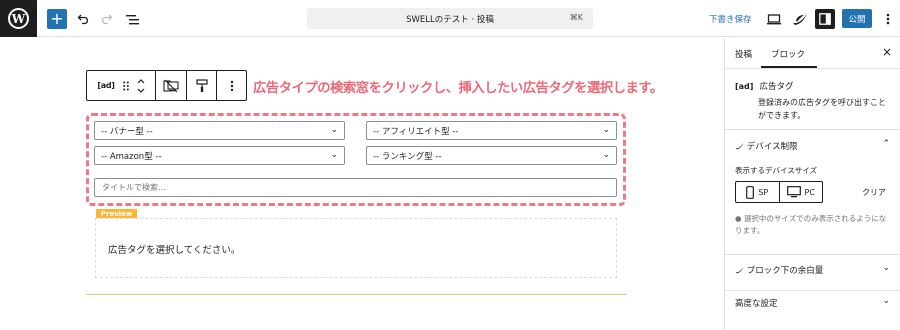 The height and width of the screenshot is (330, 900). I want to click on instruction-annotation: 広告タイプの検索窓をクリックし、挿入したい広告タグを選択します。, so click(458, 88).